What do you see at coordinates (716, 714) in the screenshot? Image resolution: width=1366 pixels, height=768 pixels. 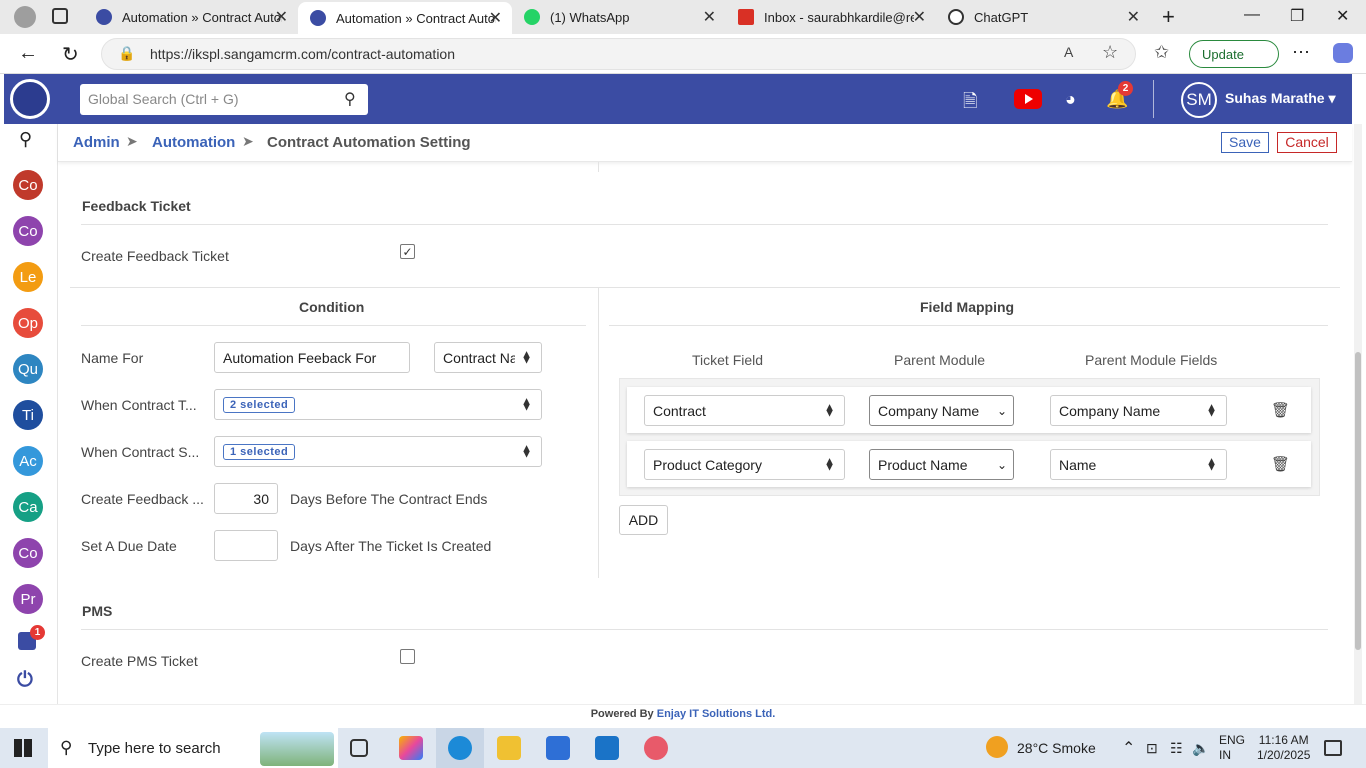 I see `footer-company-link: Enjay IT Solutions Ltd.` at bounding box center [716, 714].